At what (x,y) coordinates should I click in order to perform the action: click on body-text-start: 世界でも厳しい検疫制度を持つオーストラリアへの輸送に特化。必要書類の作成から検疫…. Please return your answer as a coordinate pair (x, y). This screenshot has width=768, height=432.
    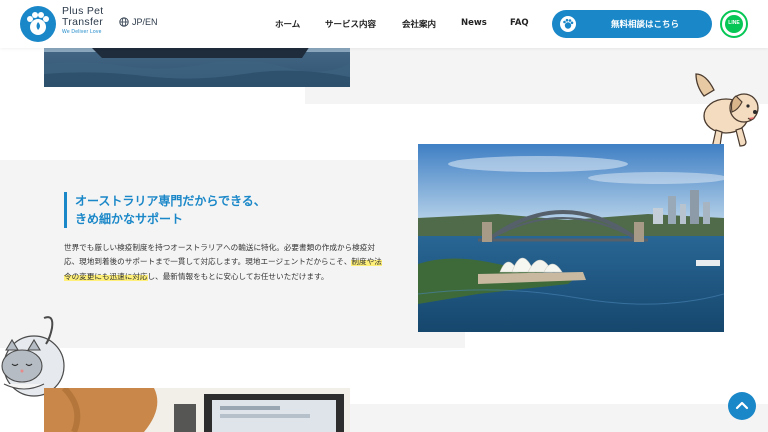
    Looking at the image, I should click on (219, 255).